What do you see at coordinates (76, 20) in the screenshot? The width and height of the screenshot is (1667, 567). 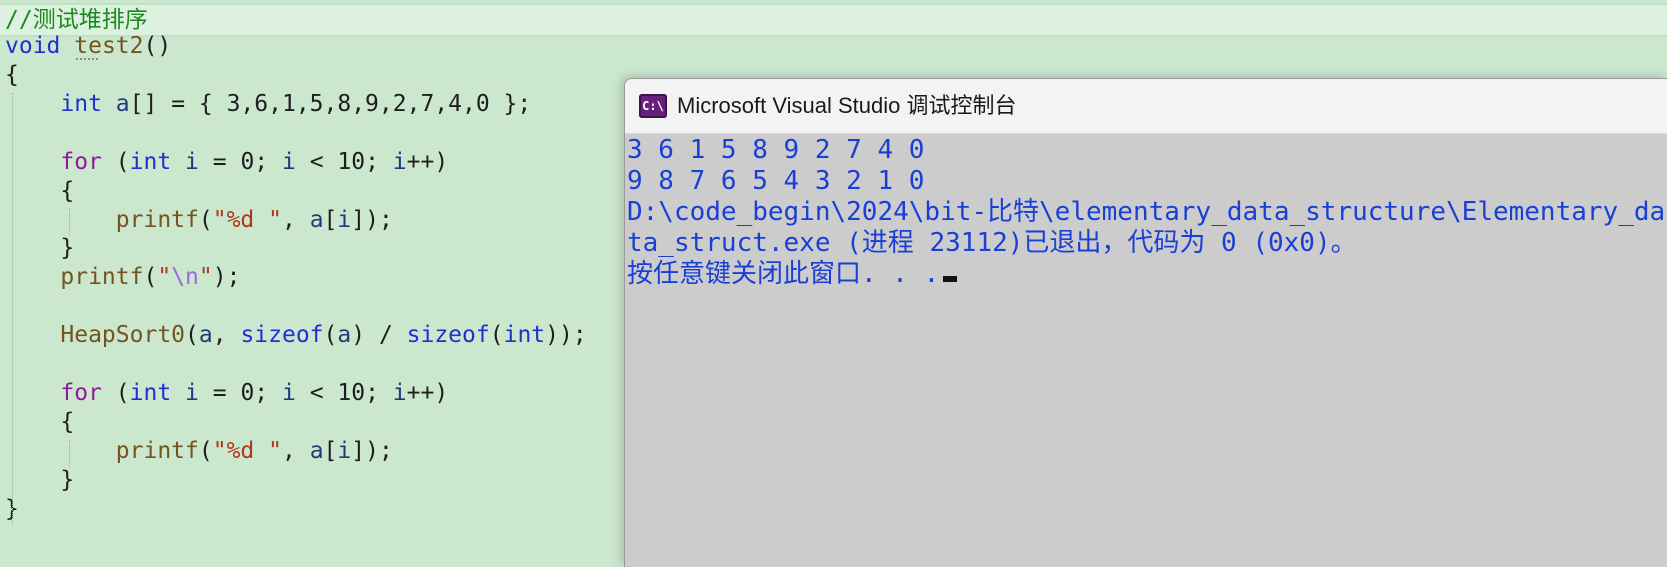 I see `code-token: //测试堆排序` at bounding box center [76, 20].